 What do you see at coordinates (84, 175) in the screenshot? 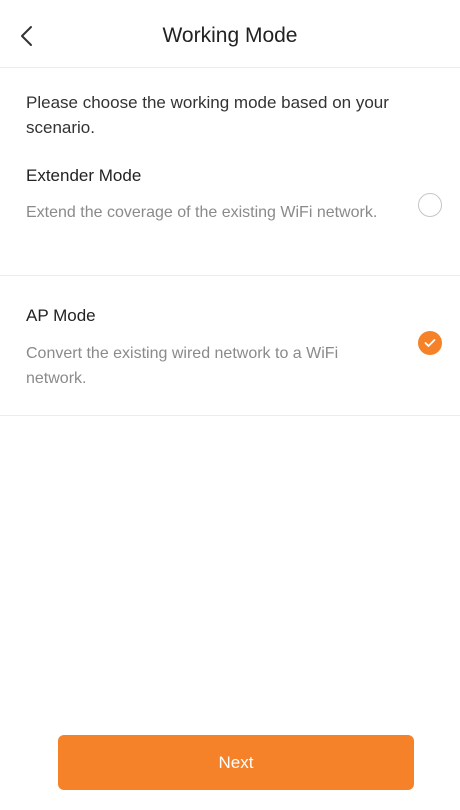
I see `option-title: Extender Mode` at bounding box center [84, 175].